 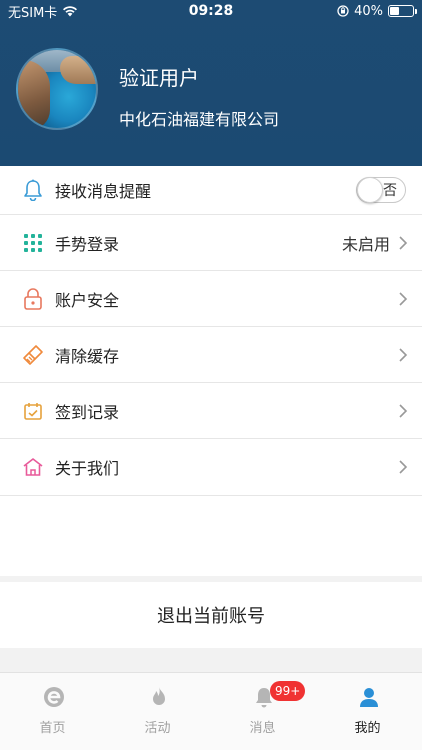 I want to click on logout-button: 退出当前账号, so click(x=211, y=615).